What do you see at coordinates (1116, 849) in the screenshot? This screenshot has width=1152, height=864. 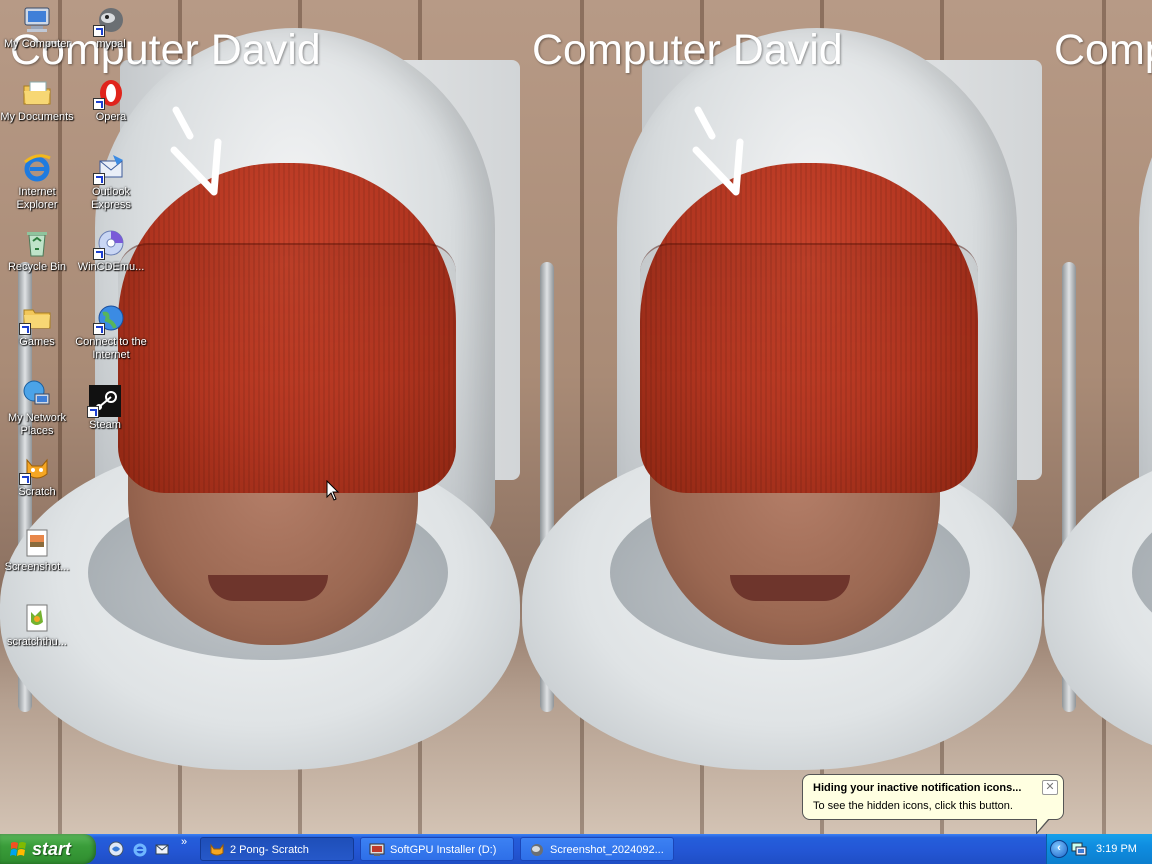 I see `clock: 3:19 PM` at bounding box center [1116, 849].